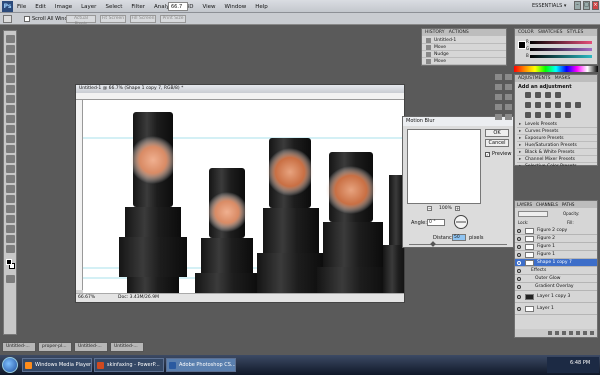  What do you see at coordinates (497, 143) in the screenshot?
I see `cancel-button: Cancel` at bounding box center [497, 143].